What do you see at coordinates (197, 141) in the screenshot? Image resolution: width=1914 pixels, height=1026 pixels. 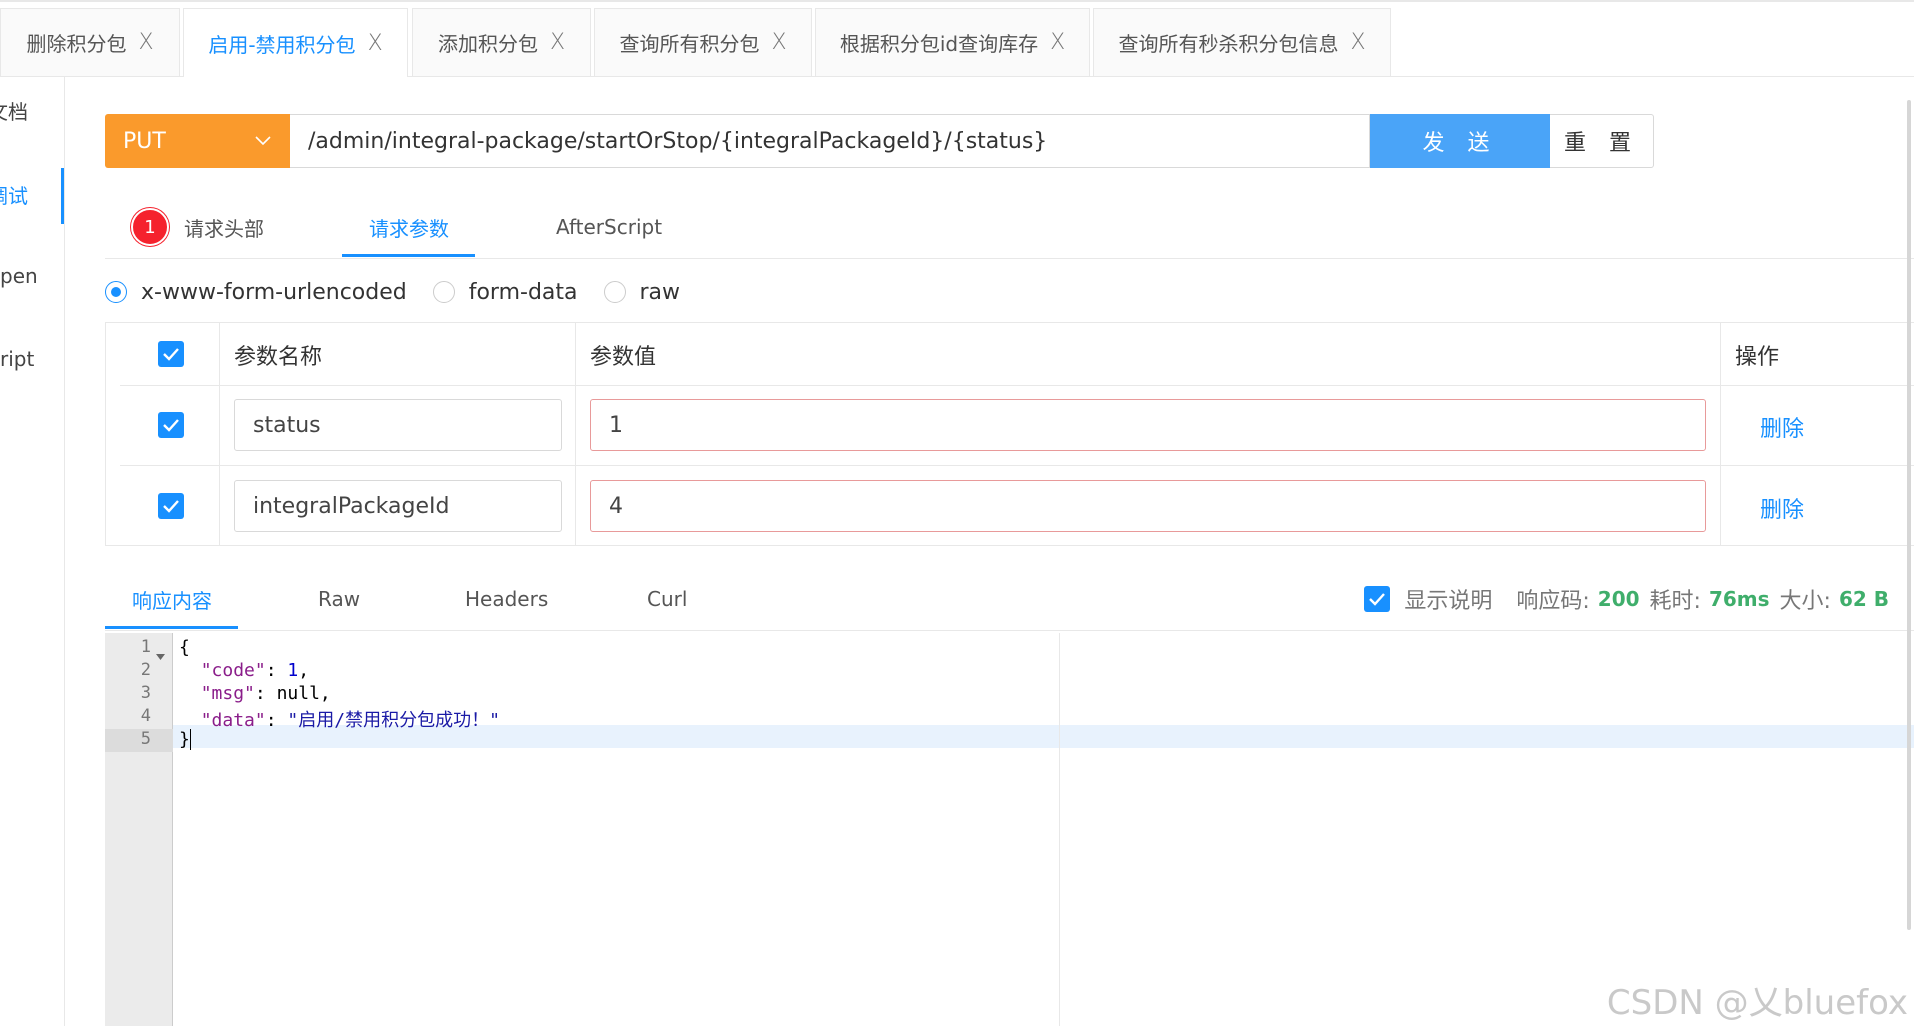 I see `method-select: PUT` at bounding box center [197, 141].